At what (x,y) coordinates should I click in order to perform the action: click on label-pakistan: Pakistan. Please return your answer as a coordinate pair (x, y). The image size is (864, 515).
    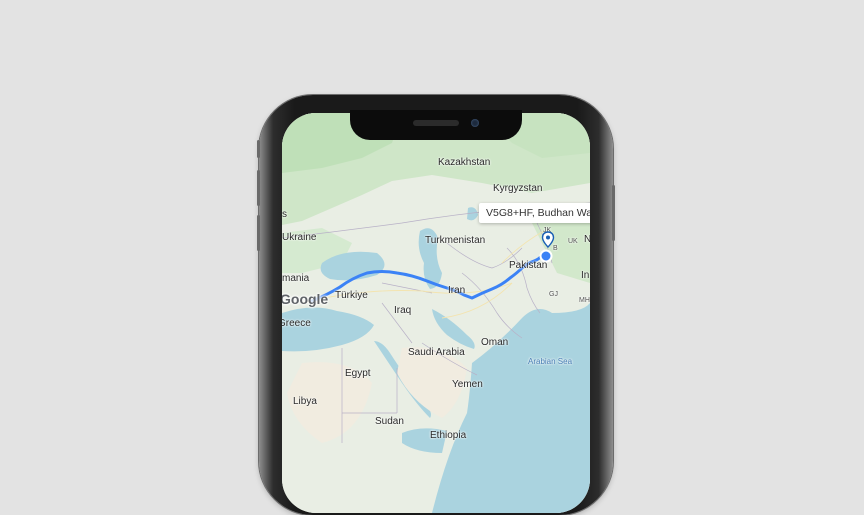
    Looking at the image, I should click on (528, 265).